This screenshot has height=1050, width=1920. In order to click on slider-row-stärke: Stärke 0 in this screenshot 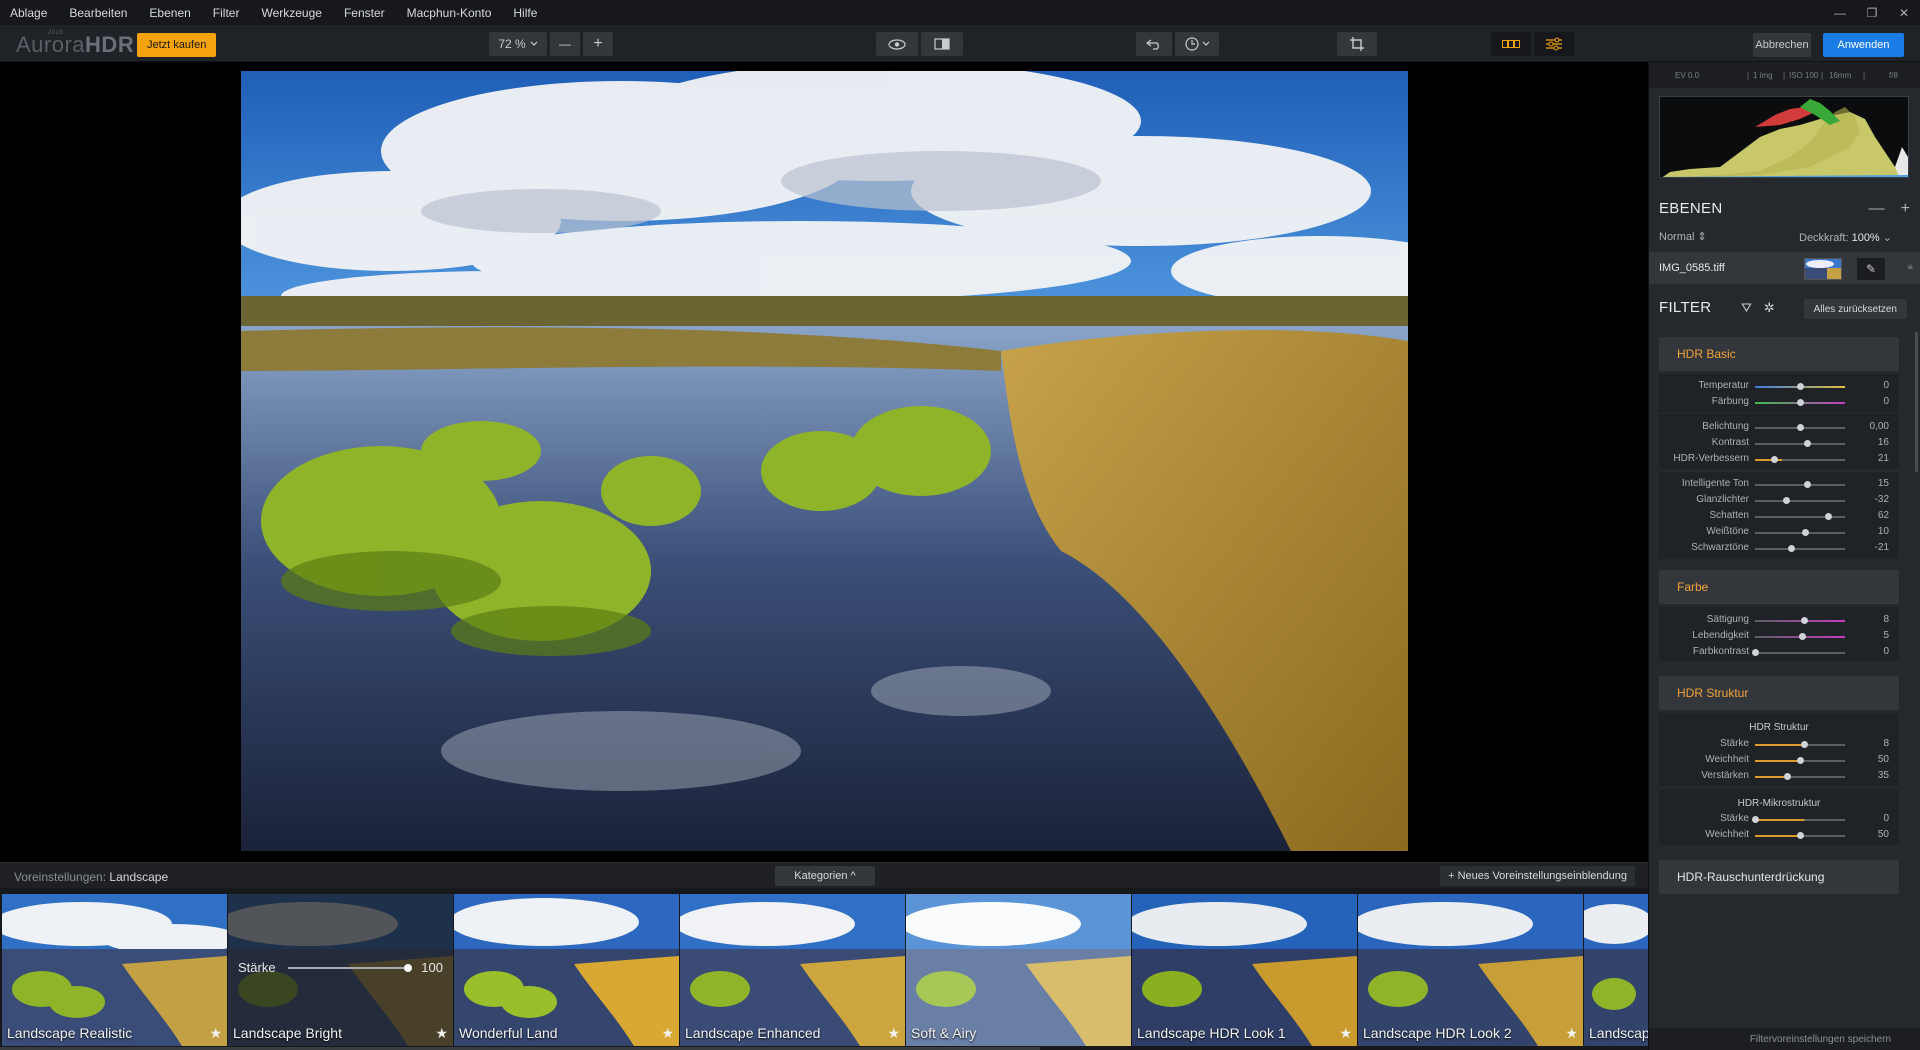, I will do `click(1779, 819)`.